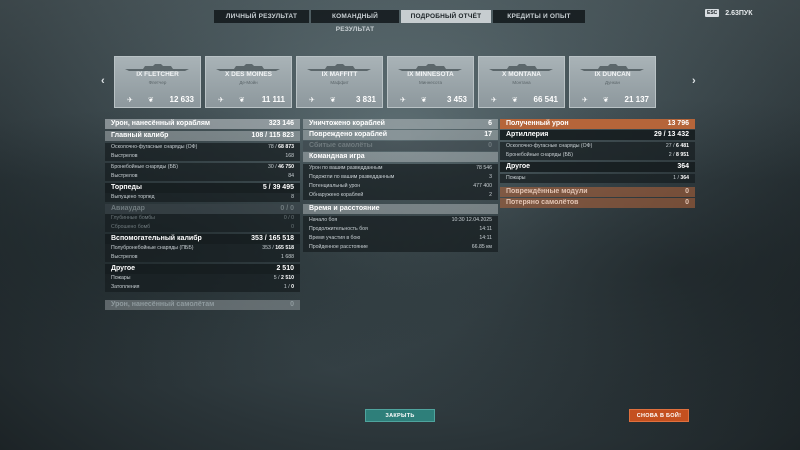  What do you see at coordinates (446, 16) in the screenshot?
I see `tab-detailed-report: ПОДРОБНЫЙ ОТЧЁТ` at bounding box center [446, 16].